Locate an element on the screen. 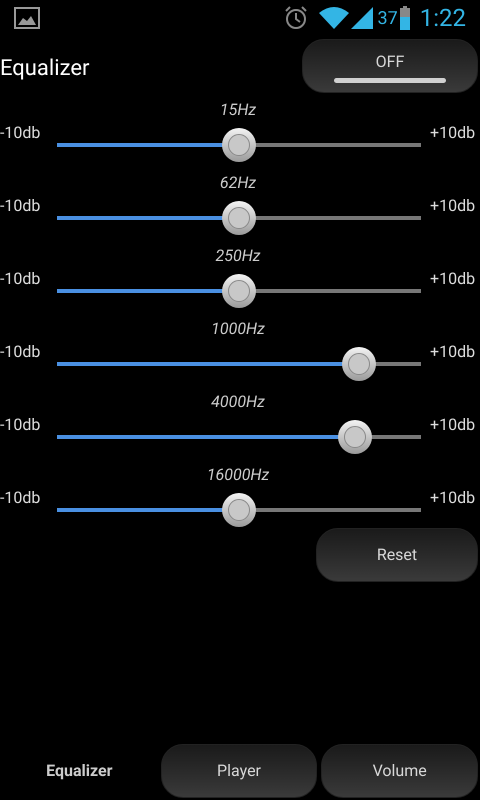 This screenshot has height=800, width=480. tab: Volume is located at coordinates (399, 771).